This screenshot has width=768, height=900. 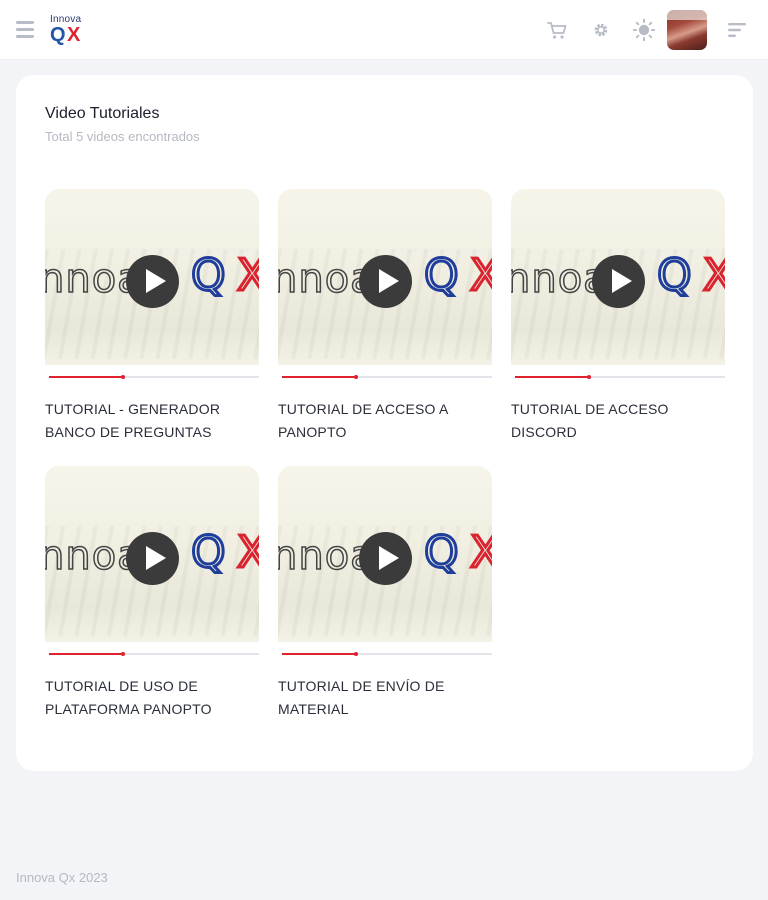 I want to click on footer-copyright: Innova Qx 2023, so click(x=62, y=877).